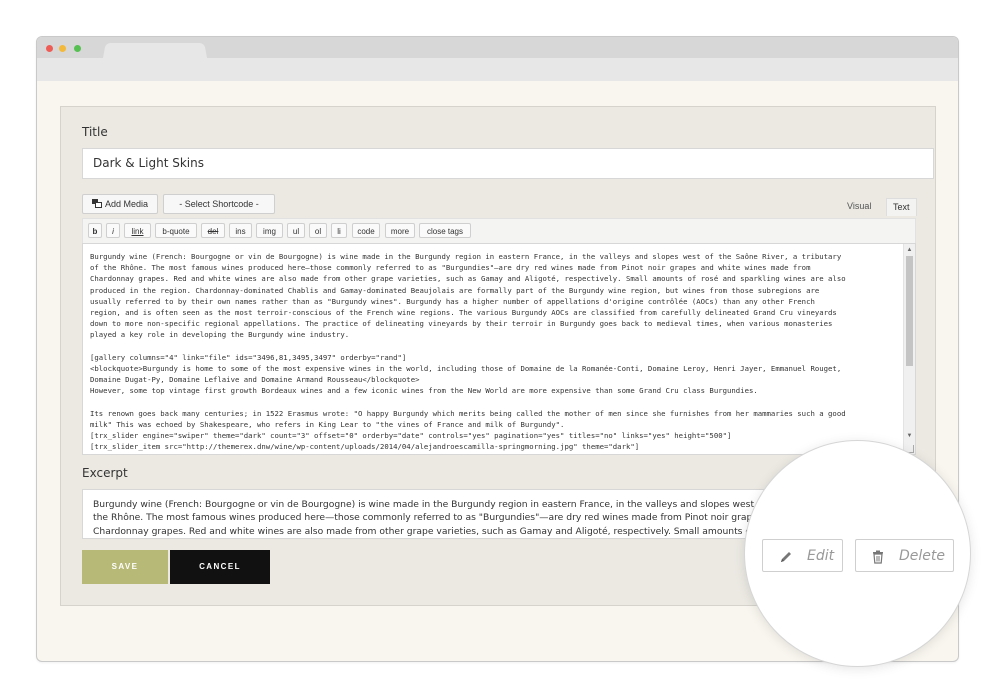 This screenshot has width=986, height=695. Describe the element at coordinates (77, 48) in the screenshot. I see `maximize-window-dot` at that location.